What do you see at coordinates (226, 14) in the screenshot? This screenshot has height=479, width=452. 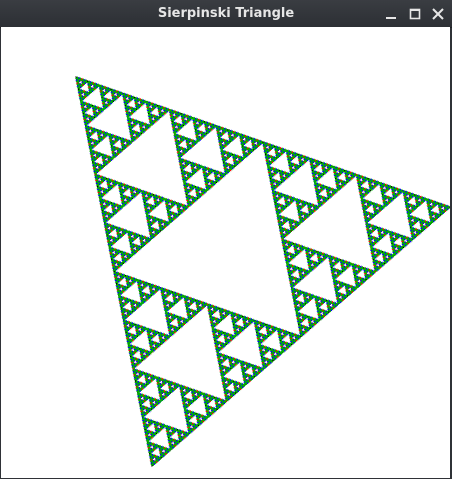 I see `title-bar: Sierpinski Triangle` at bounding box center [226, 14].